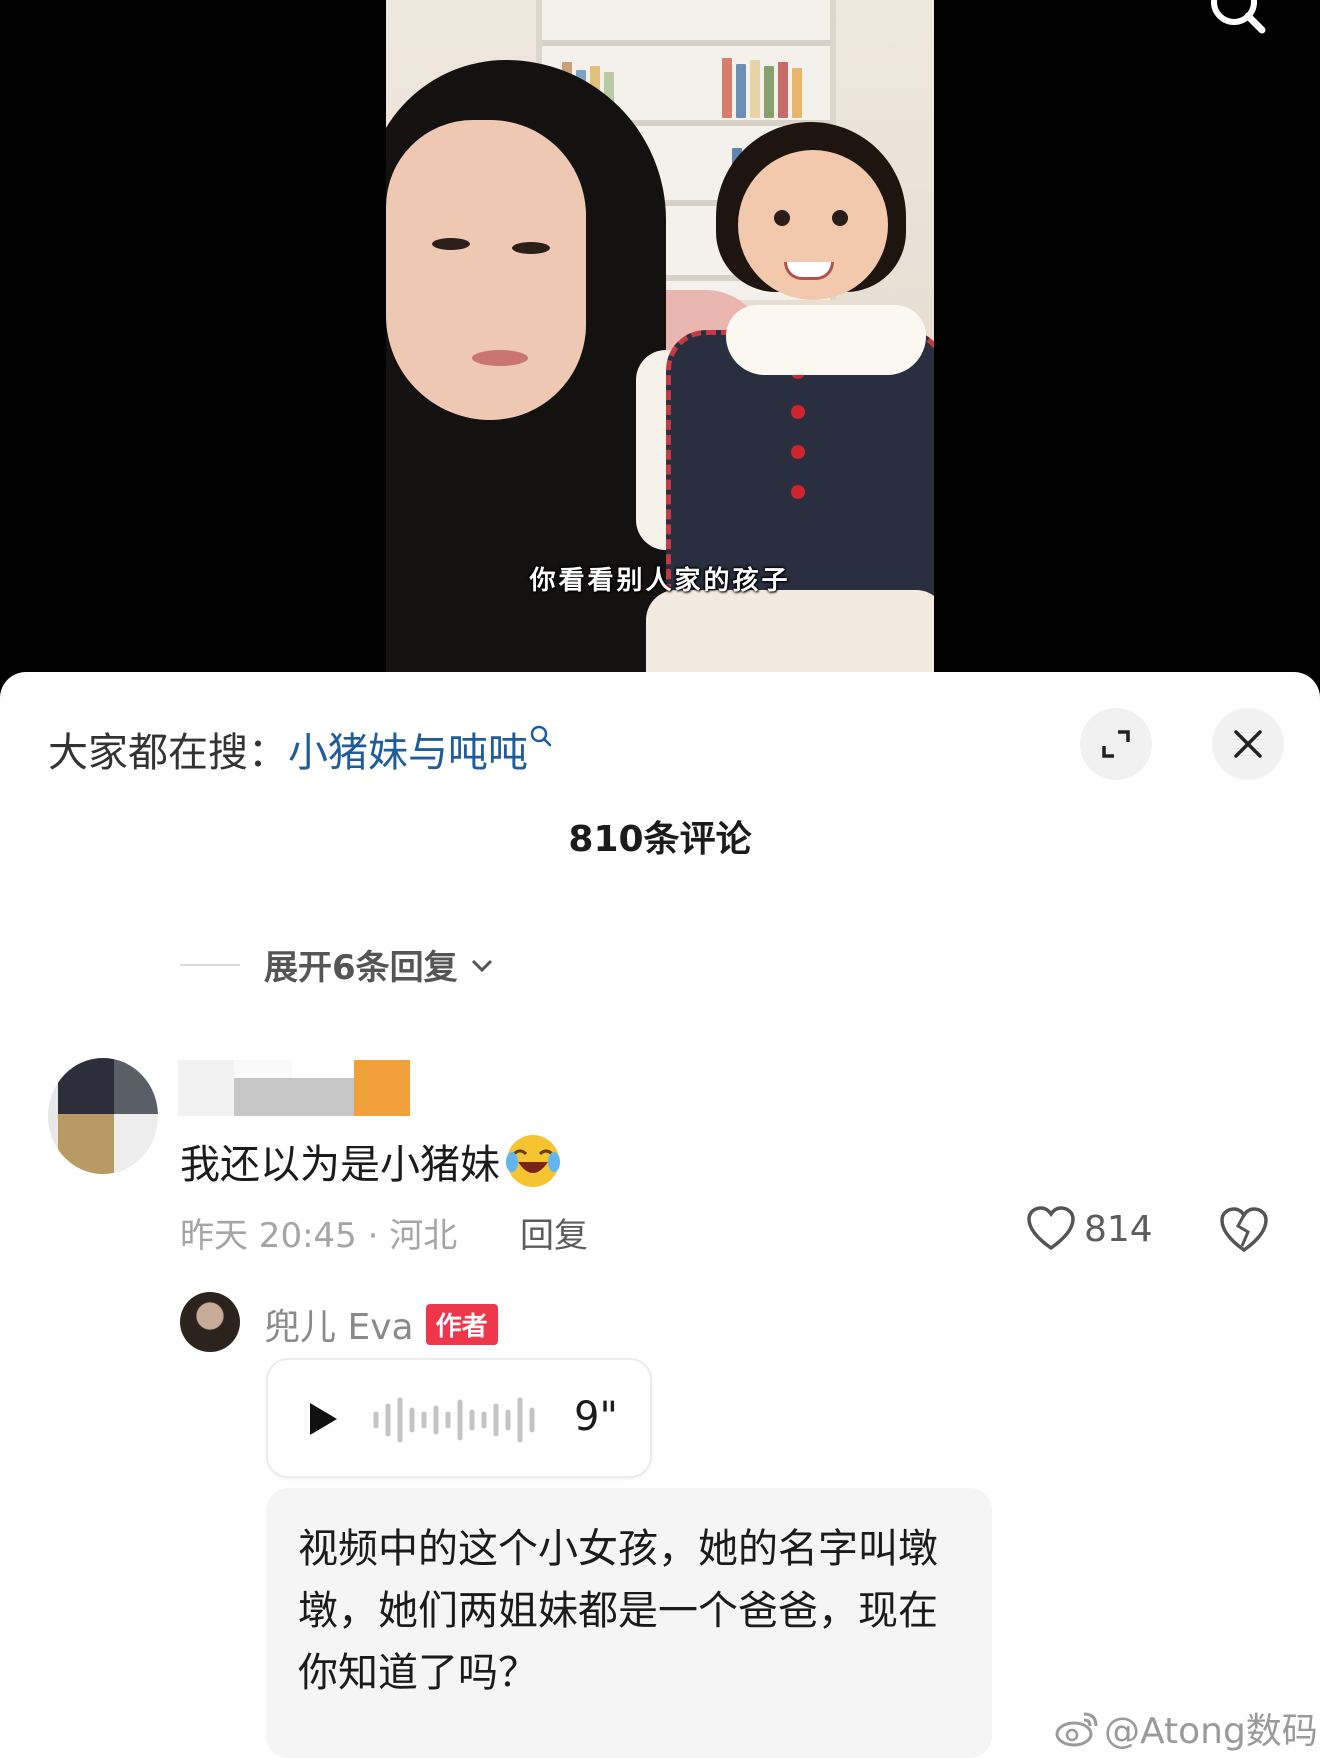 The image size is (1320, 1758). I want to click on close-button, so click(1248, 744).